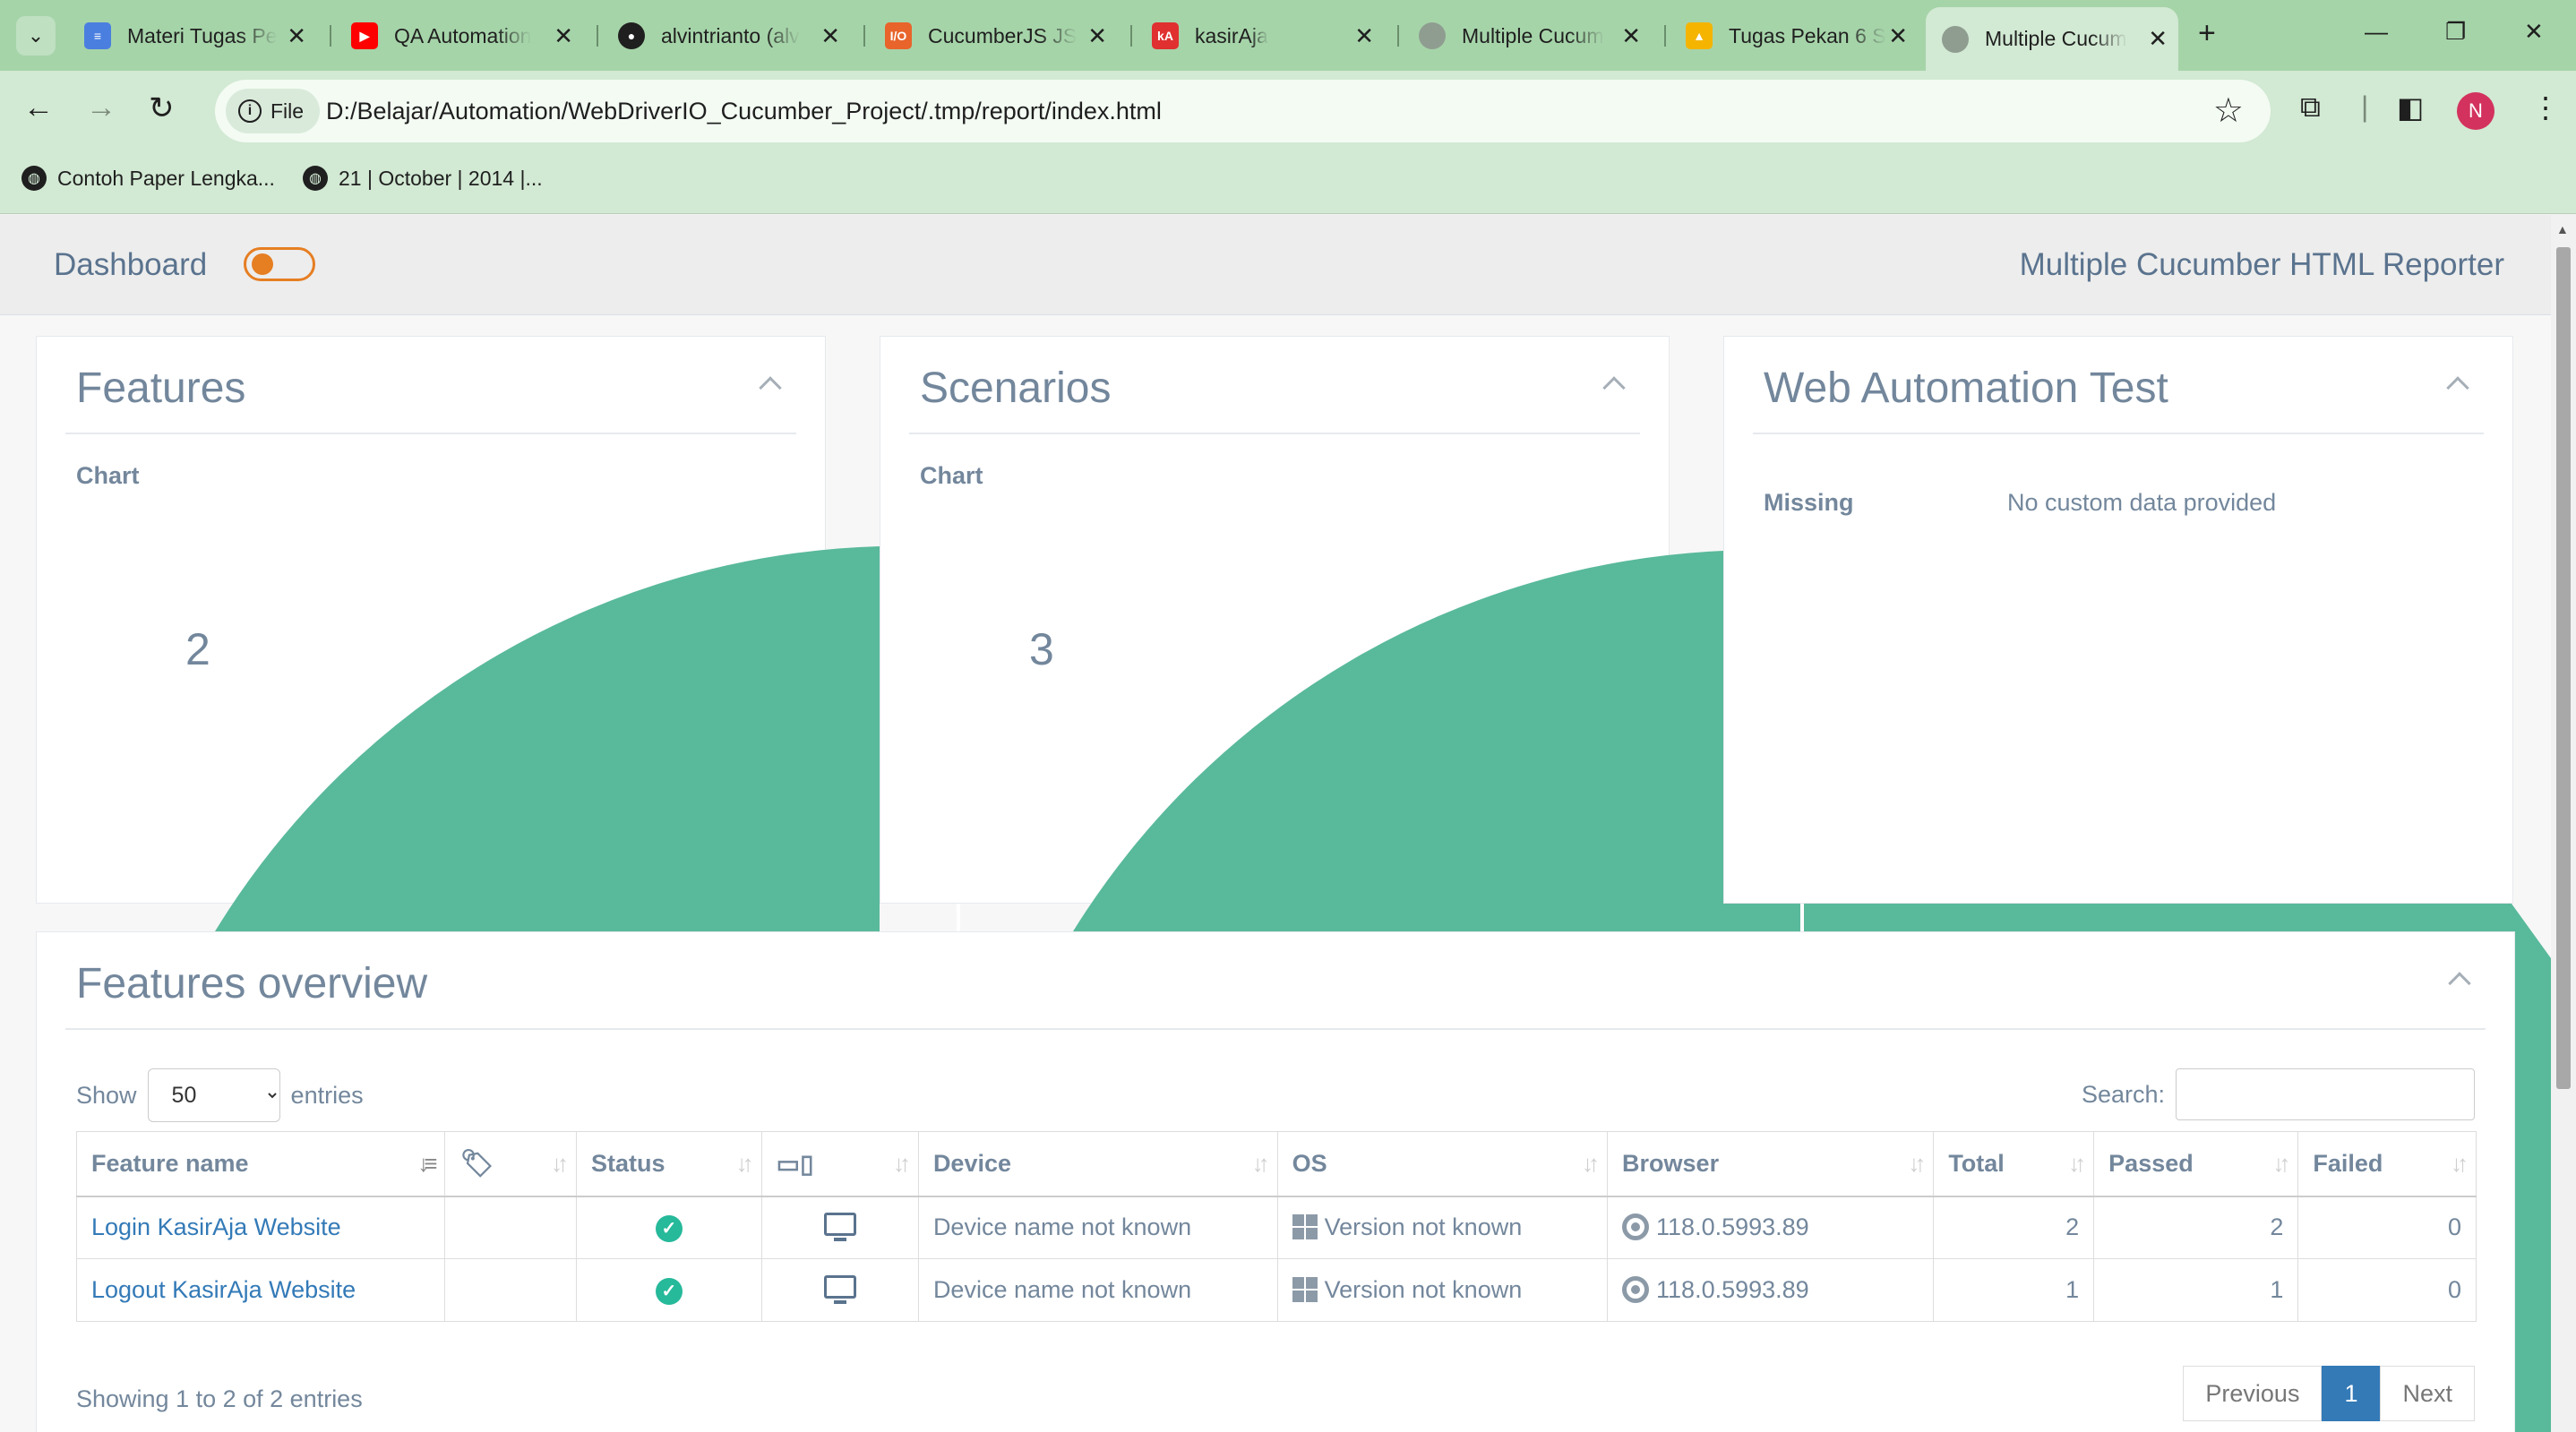  I want to click on extensions-icon: ⧉, so click(2310, 107).